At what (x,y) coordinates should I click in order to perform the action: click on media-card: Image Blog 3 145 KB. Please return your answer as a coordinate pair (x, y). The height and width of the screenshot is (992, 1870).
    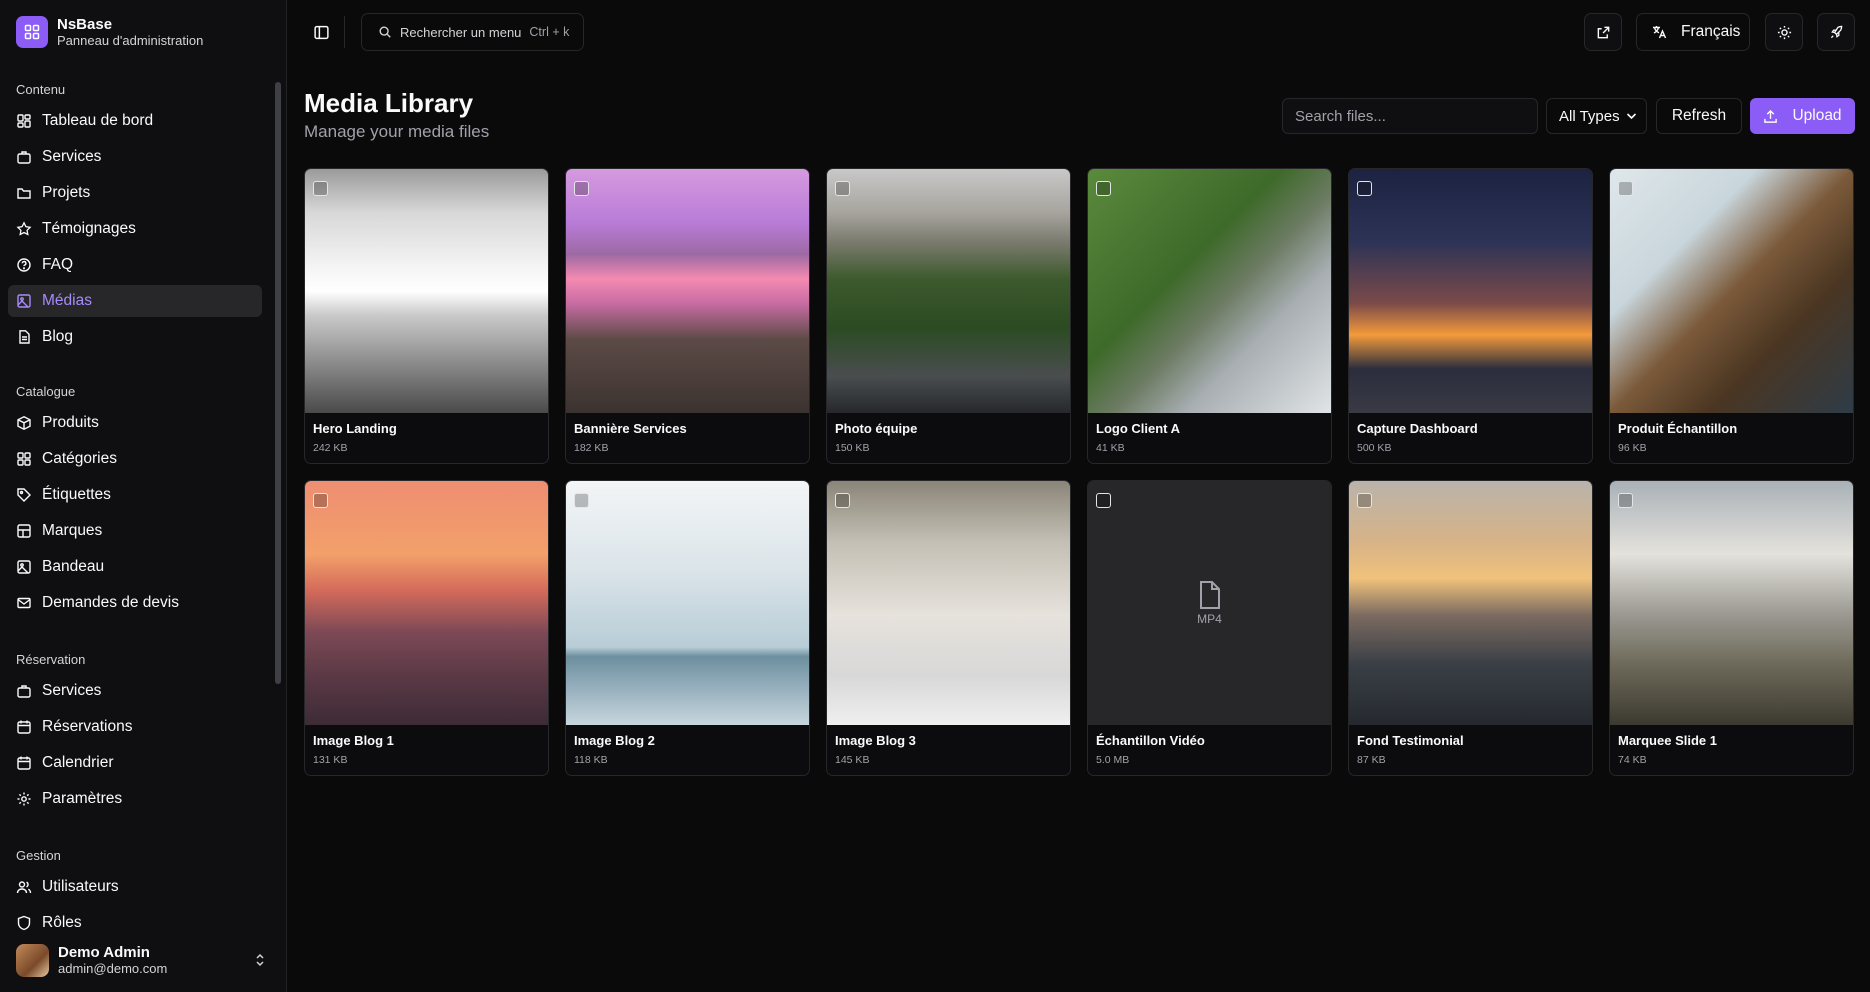
    Looking at the image, I should click on (948, 628).